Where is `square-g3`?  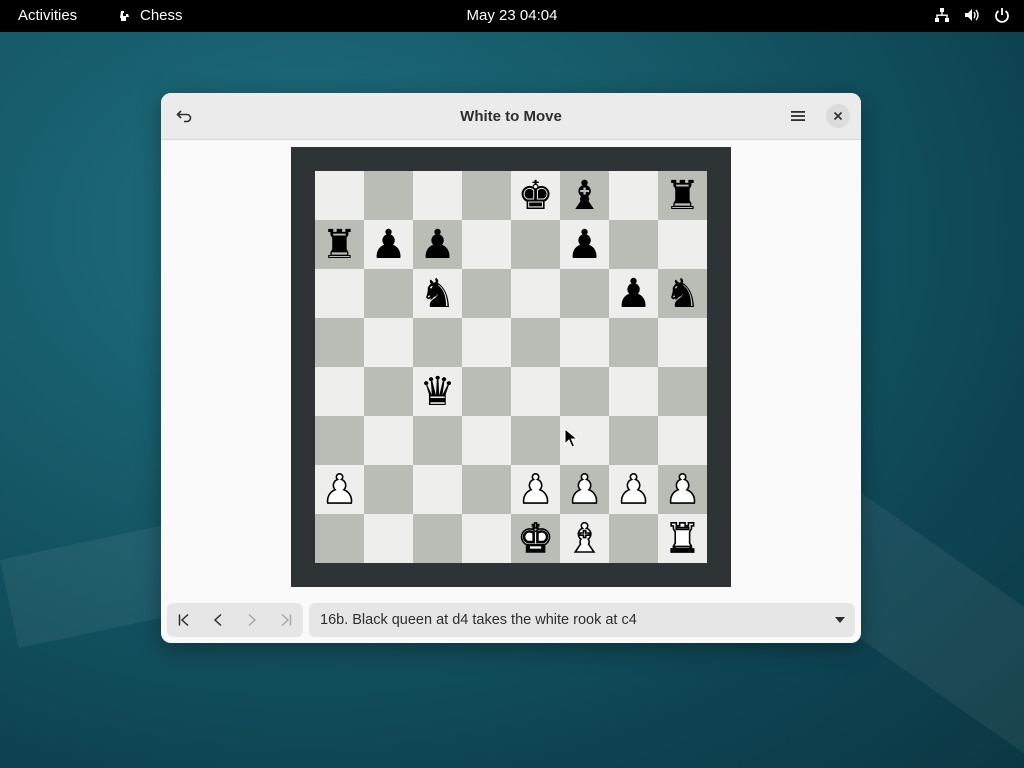 square-g3 is located at coordinates (633, 440).